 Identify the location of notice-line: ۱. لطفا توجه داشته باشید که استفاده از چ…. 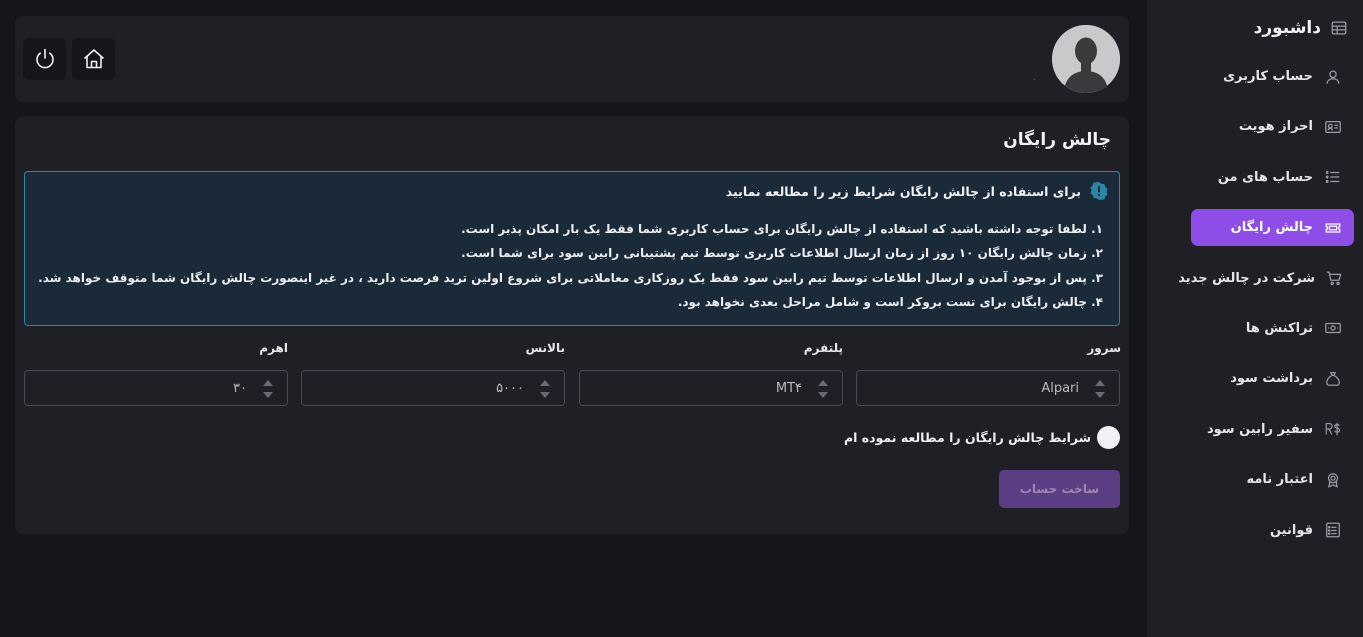
(782, 229).